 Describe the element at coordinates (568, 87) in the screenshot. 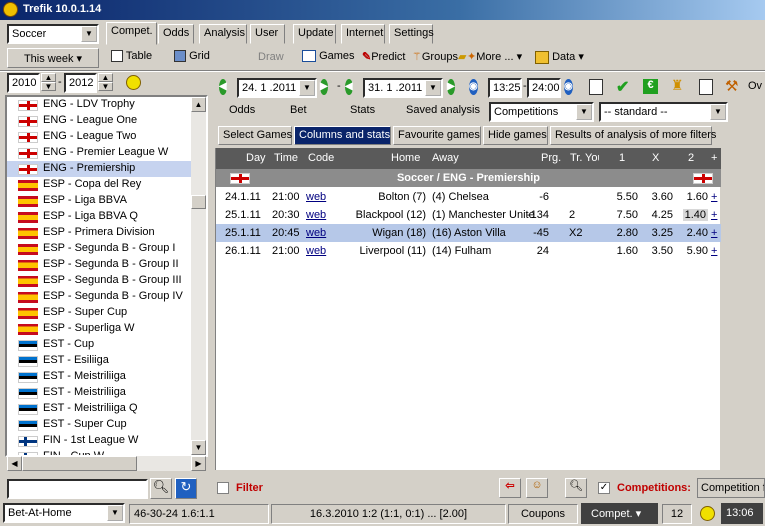

I see `clock-right-icon: ◉` at that location.